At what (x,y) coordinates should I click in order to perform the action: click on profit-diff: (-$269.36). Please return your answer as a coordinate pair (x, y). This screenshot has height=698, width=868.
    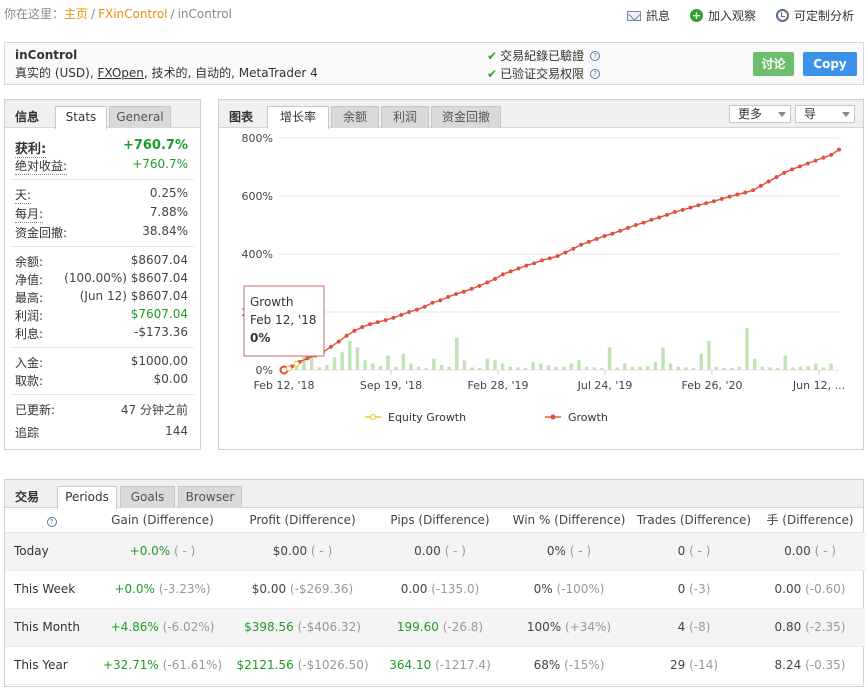
    Looking at the image, I should click on (321, 589).